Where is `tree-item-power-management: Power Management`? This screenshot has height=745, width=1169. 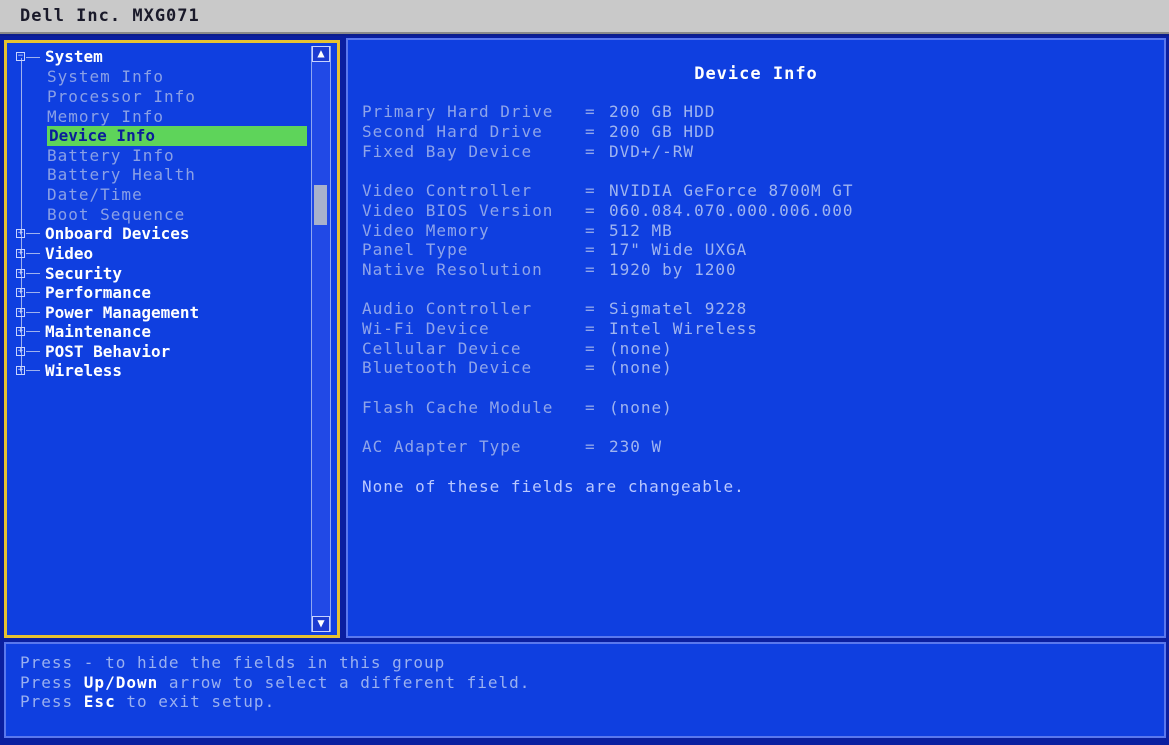 tree-item-power-management: Power Management is located at coordinates (122, 313).